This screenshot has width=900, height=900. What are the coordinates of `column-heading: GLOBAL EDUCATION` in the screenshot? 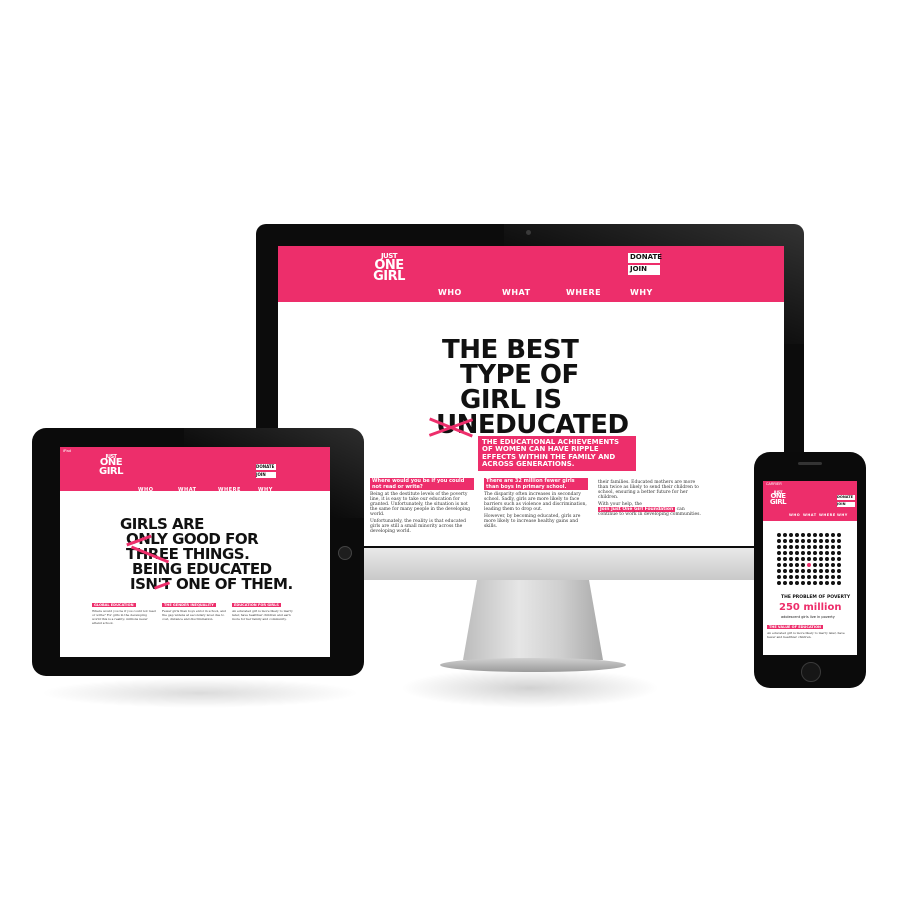 It's located at (114, 605).